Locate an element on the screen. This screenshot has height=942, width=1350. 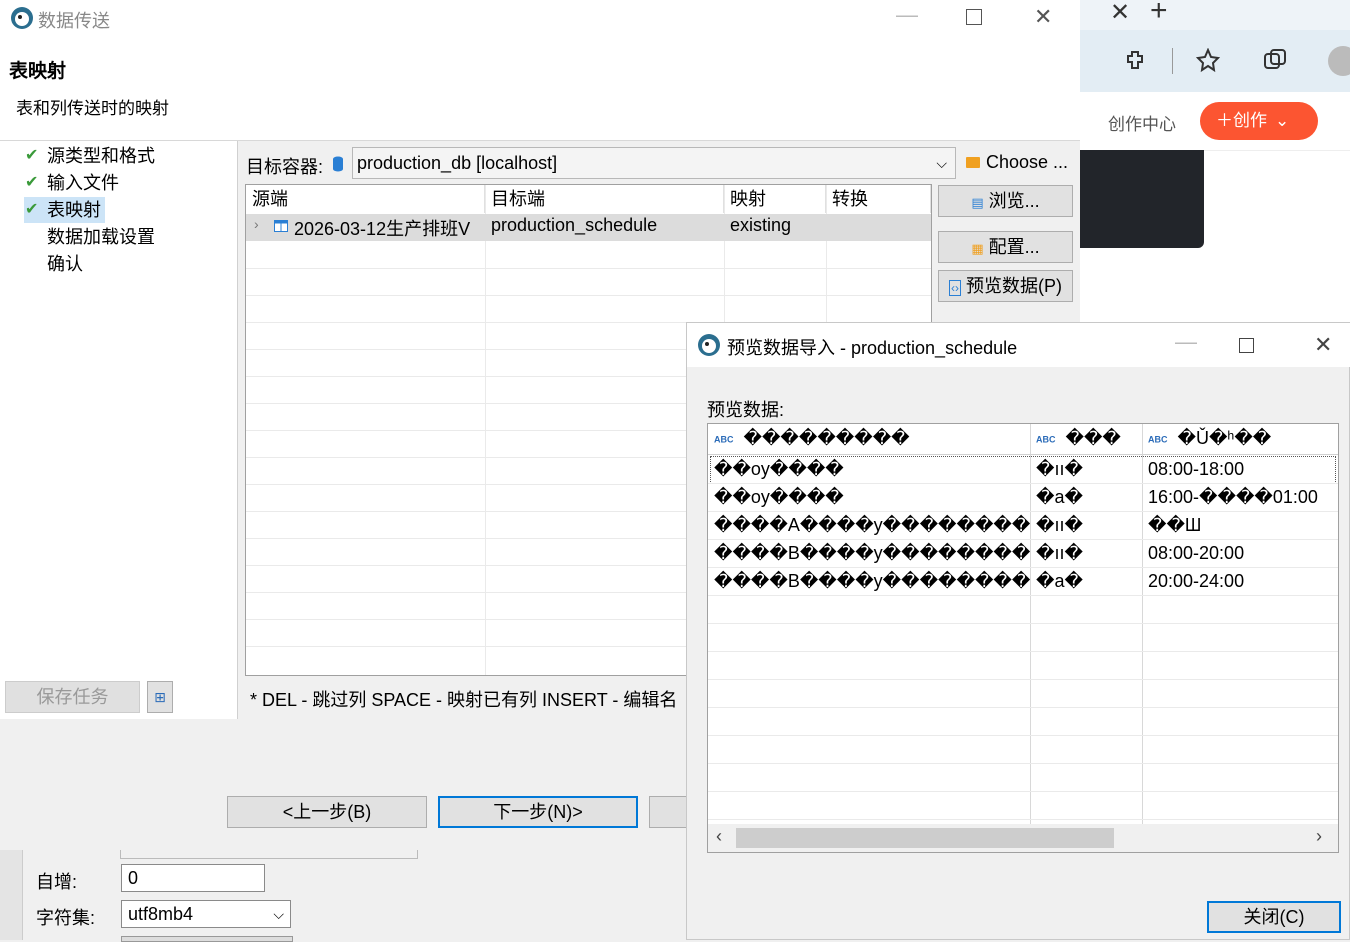
nav-item-label: 表映射 is located at coordinates (74, 210).